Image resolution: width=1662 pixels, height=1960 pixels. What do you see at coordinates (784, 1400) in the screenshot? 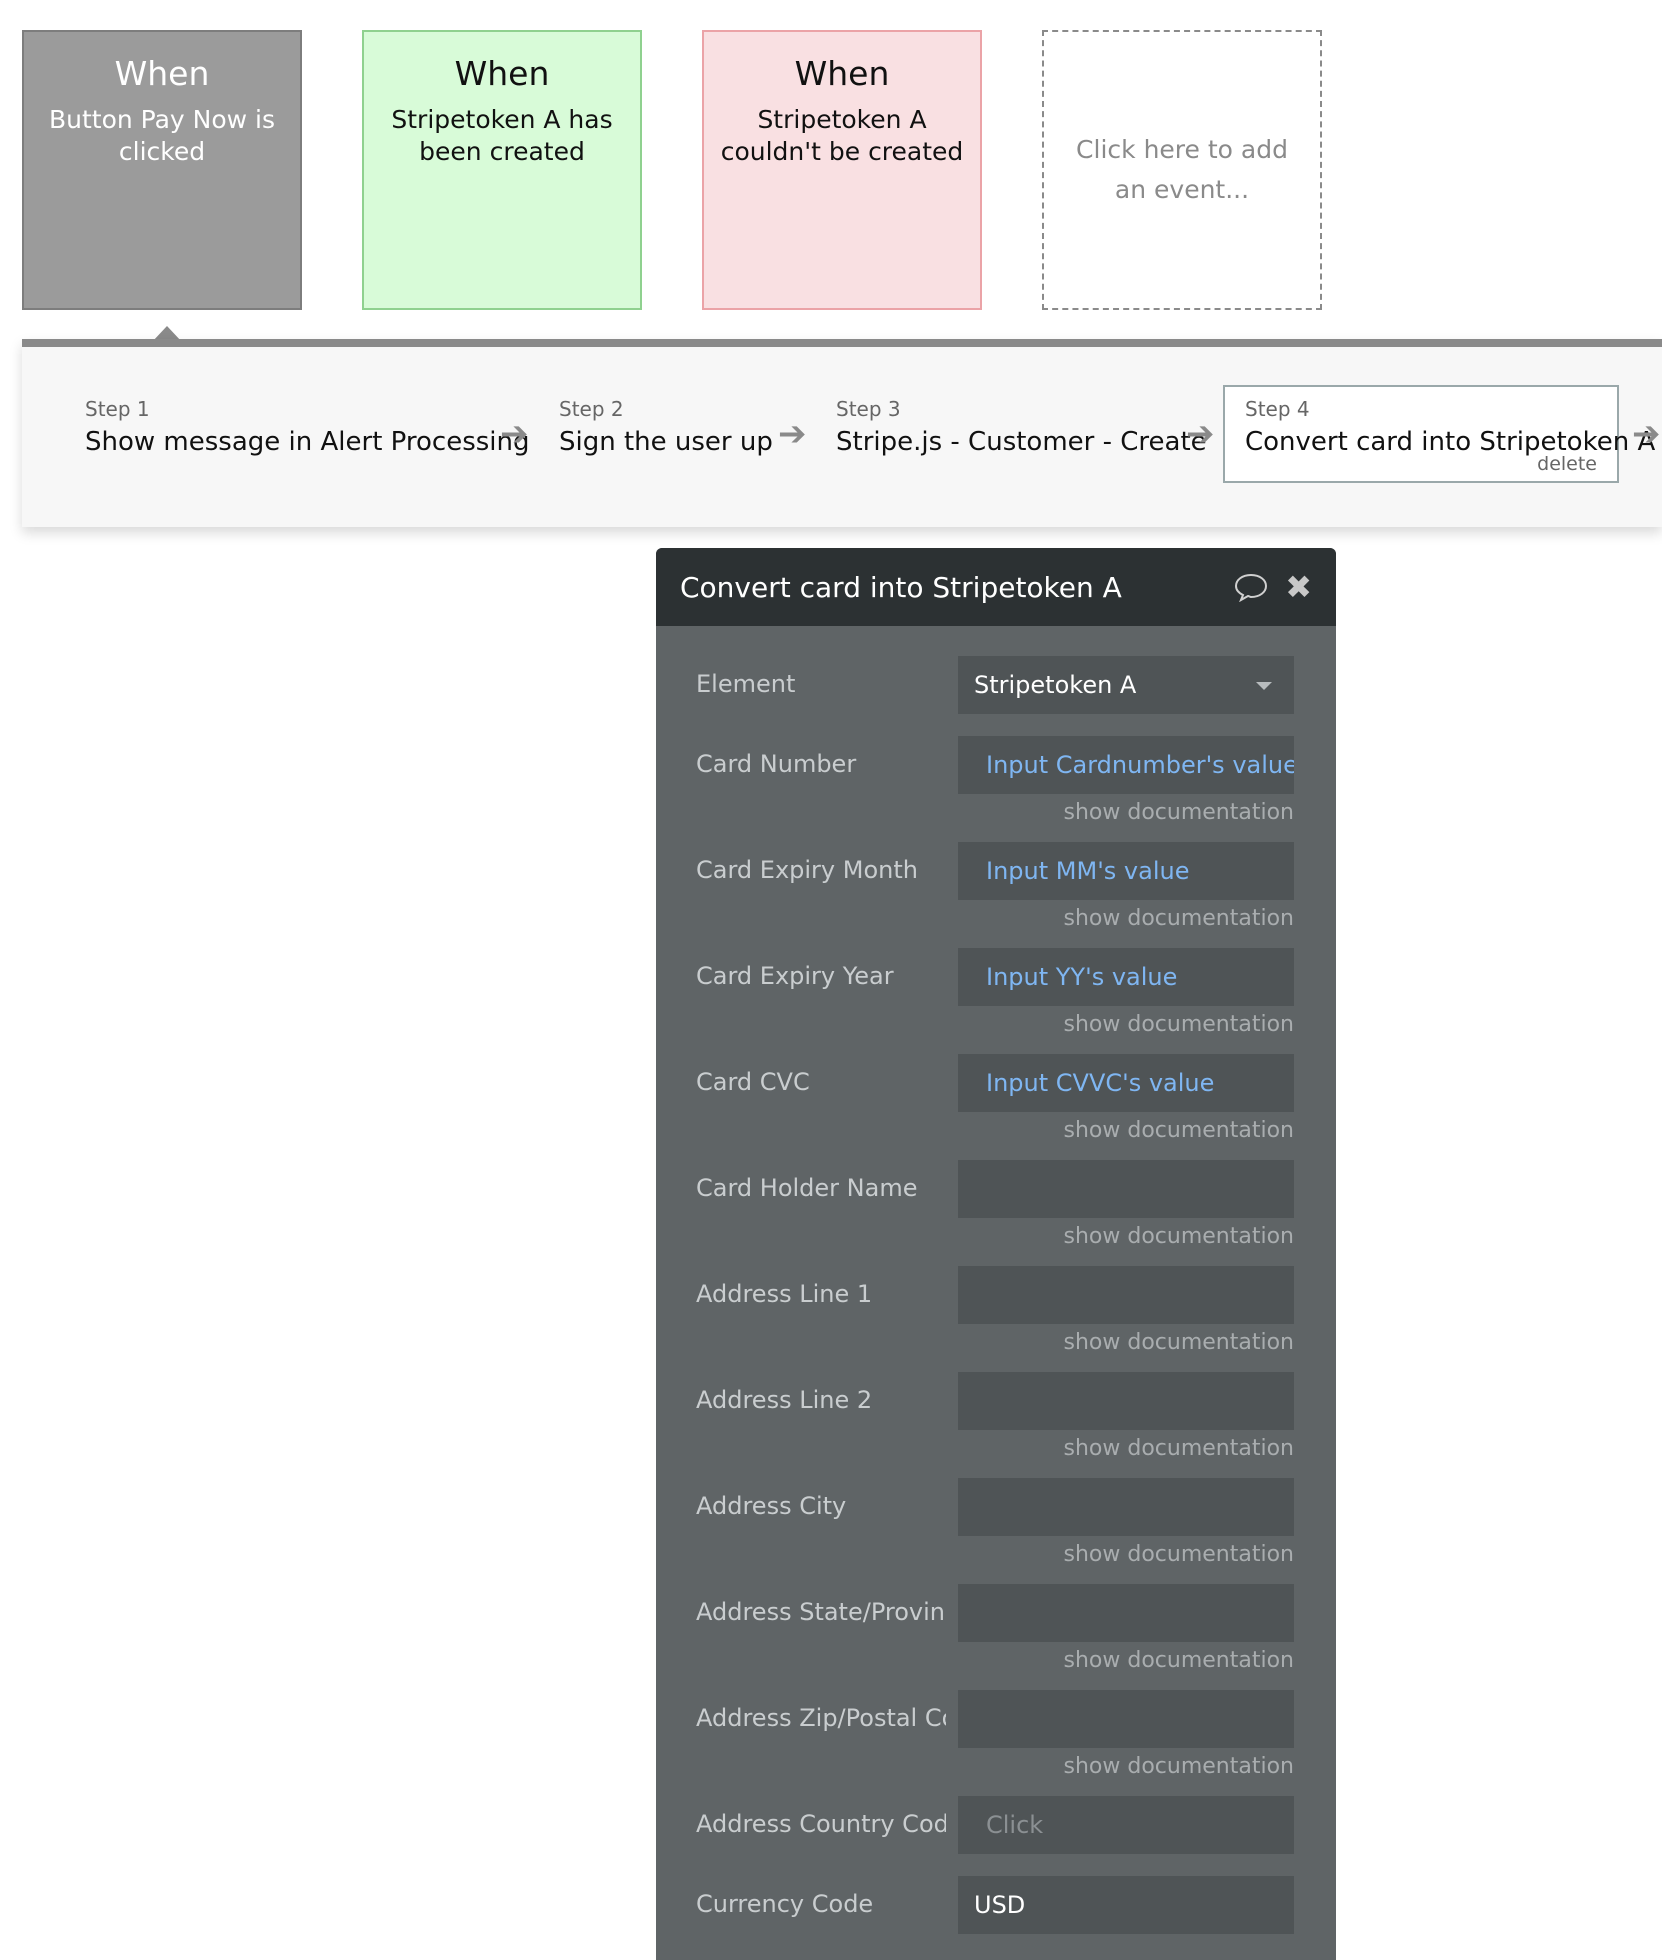
I see `field-label: Address Line 2` at bounding box center [784, 1400].